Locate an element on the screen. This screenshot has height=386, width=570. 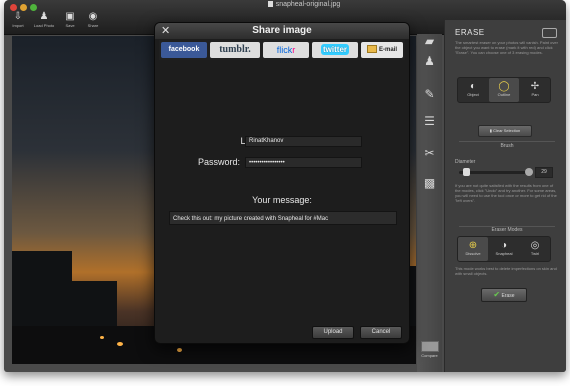
tab-email: E-mail is located at coordinates (382, 50).